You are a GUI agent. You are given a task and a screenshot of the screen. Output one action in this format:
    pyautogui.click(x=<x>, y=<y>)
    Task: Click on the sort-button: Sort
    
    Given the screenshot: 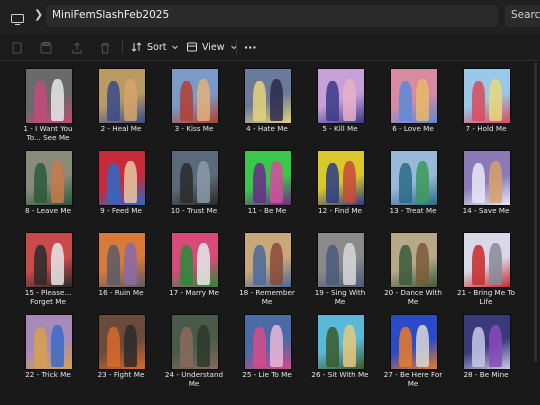 What is the action you would take?
    pyautogui.click(x=155, y=47)
    